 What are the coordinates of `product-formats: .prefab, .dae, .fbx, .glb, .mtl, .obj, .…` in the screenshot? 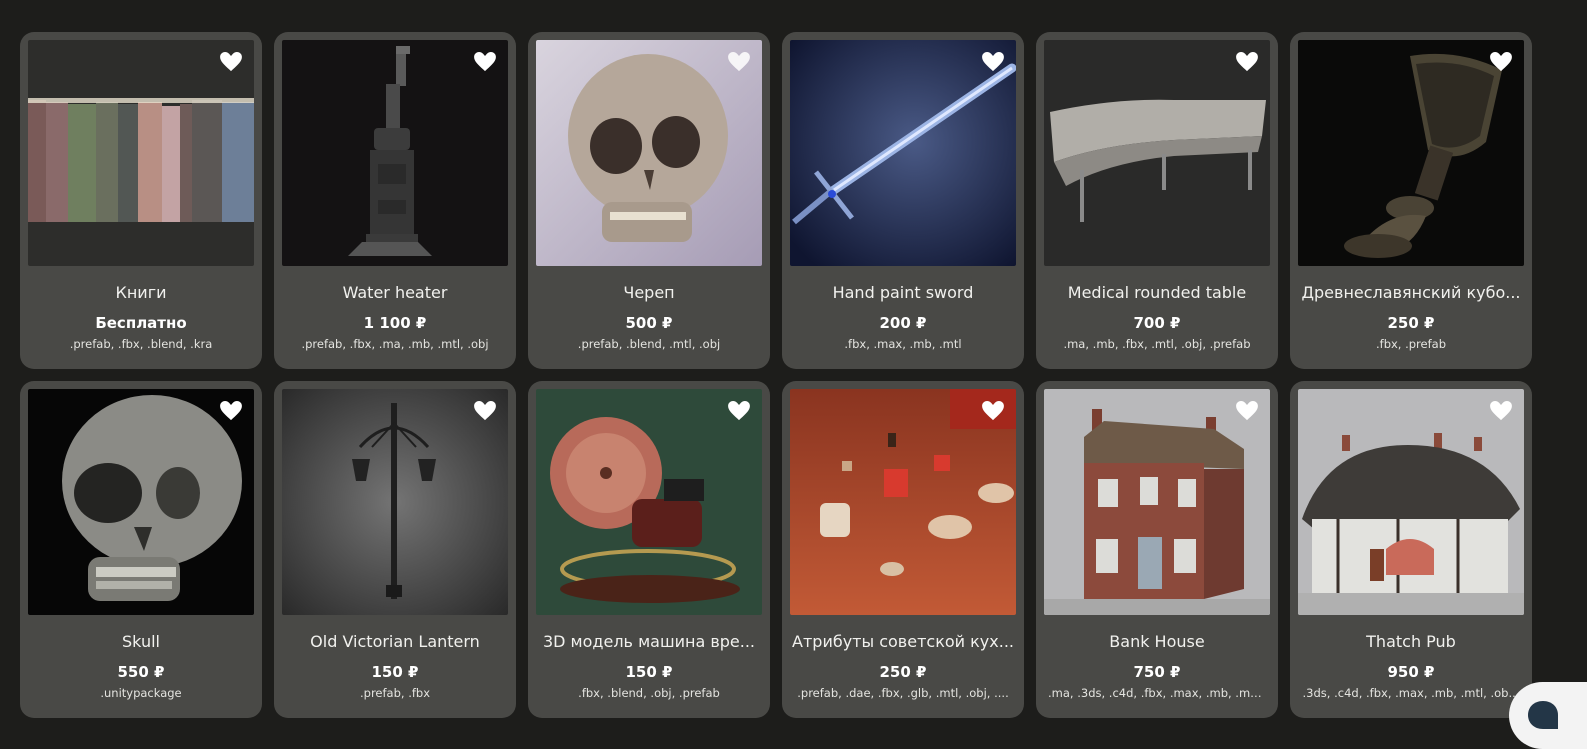 It's located at (903, 693).